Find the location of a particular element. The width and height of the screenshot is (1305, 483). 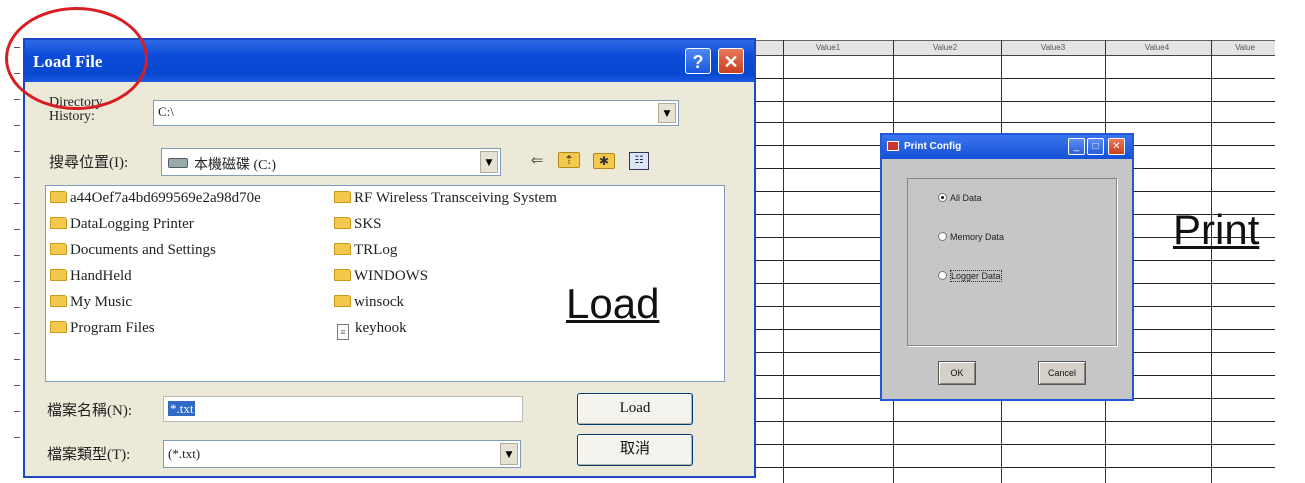

list-item: Documents and Settings is located at coordinates (133, 252).